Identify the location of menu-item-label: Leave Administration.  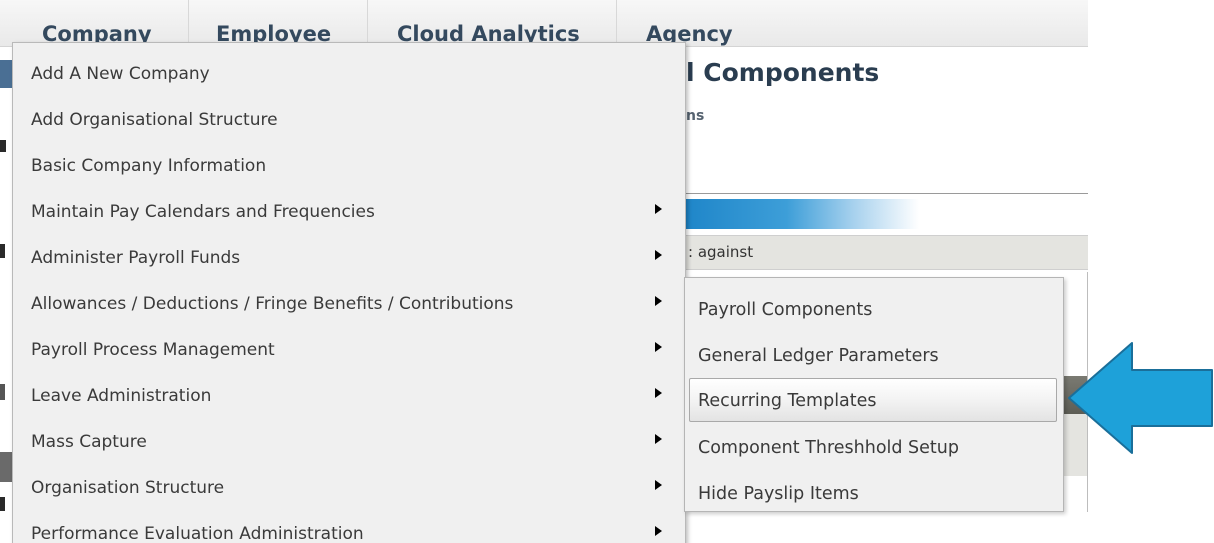
(121, 396).